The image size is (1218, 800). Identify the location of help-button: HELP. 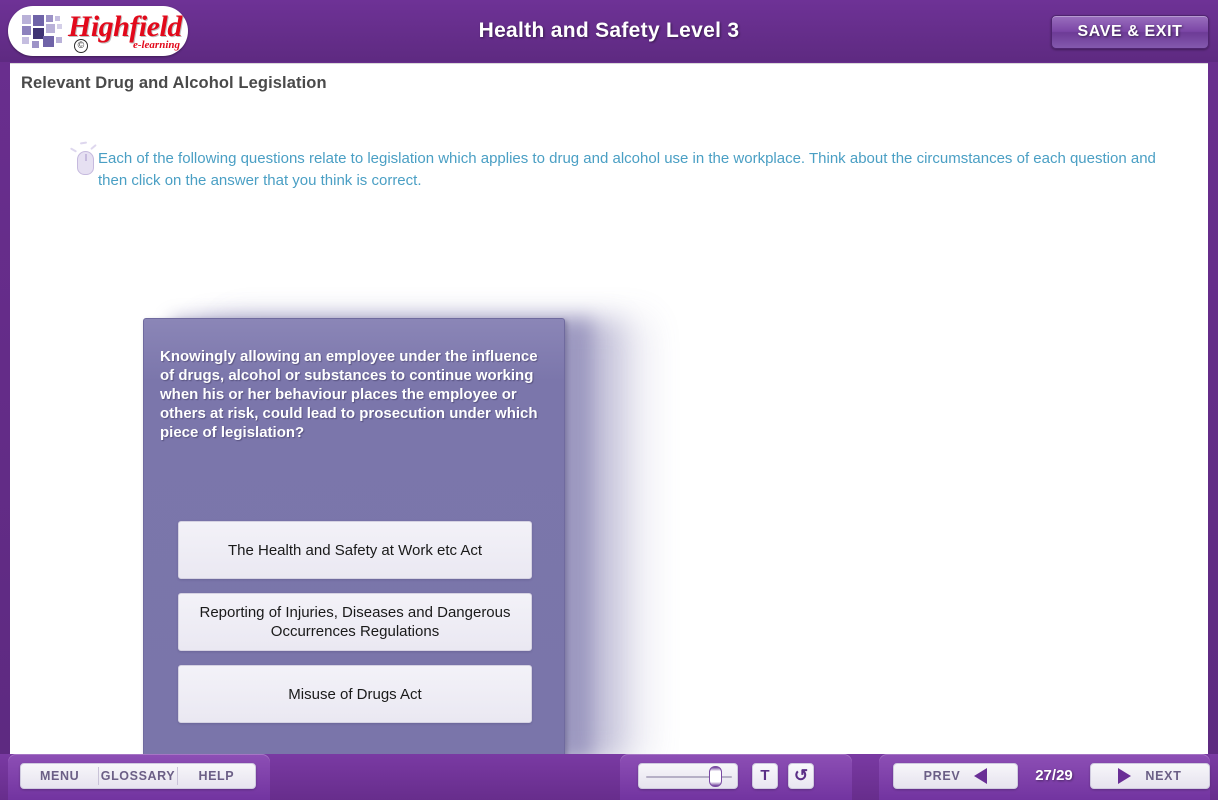
(216, 776).